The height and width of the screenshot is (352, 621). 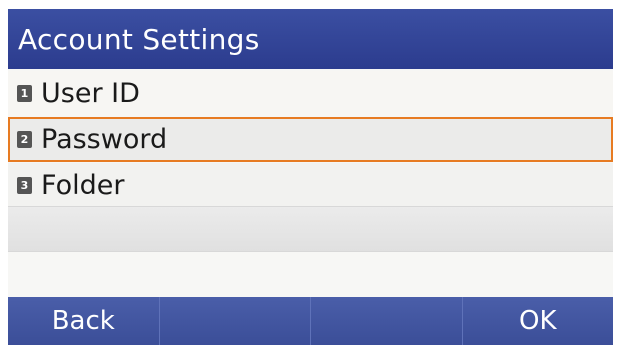 I want to click on number-2-icon: 2, so click(x=24, y=139).